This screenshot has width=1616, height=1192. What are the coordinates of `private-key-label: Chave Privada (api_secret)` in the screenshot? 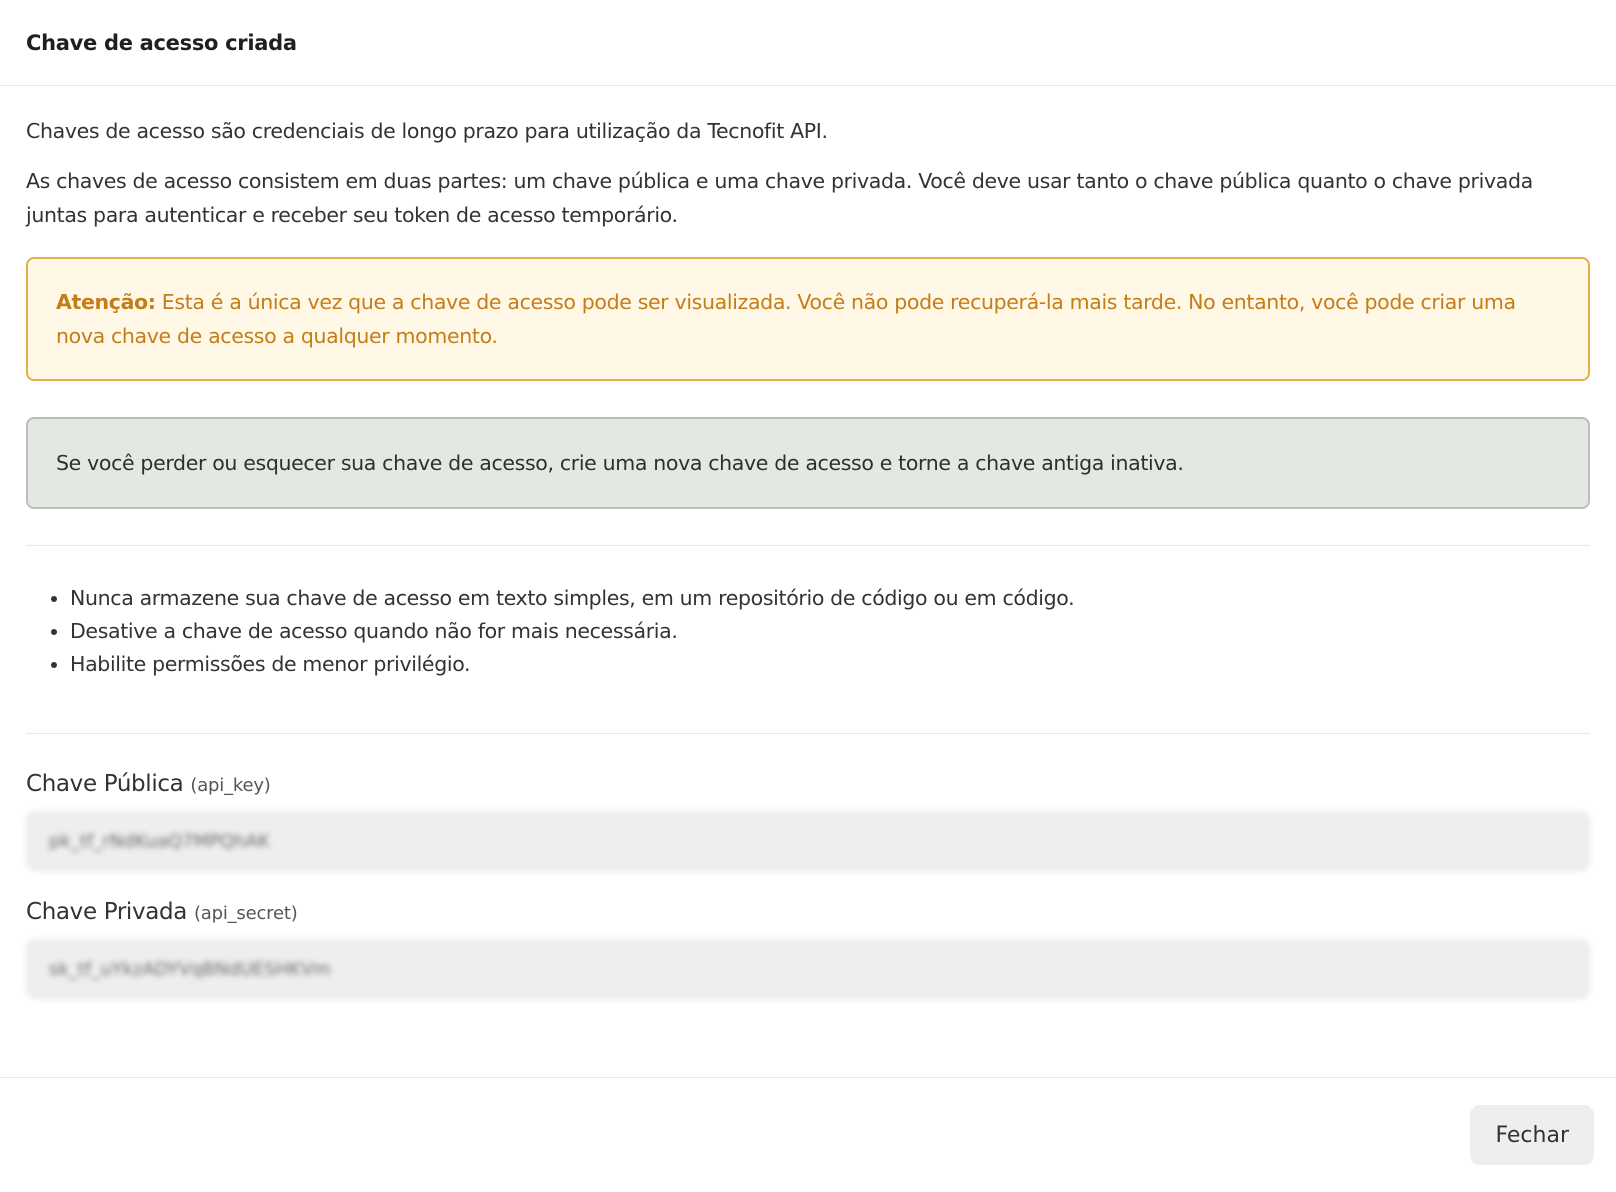 It's located at (808, 912).